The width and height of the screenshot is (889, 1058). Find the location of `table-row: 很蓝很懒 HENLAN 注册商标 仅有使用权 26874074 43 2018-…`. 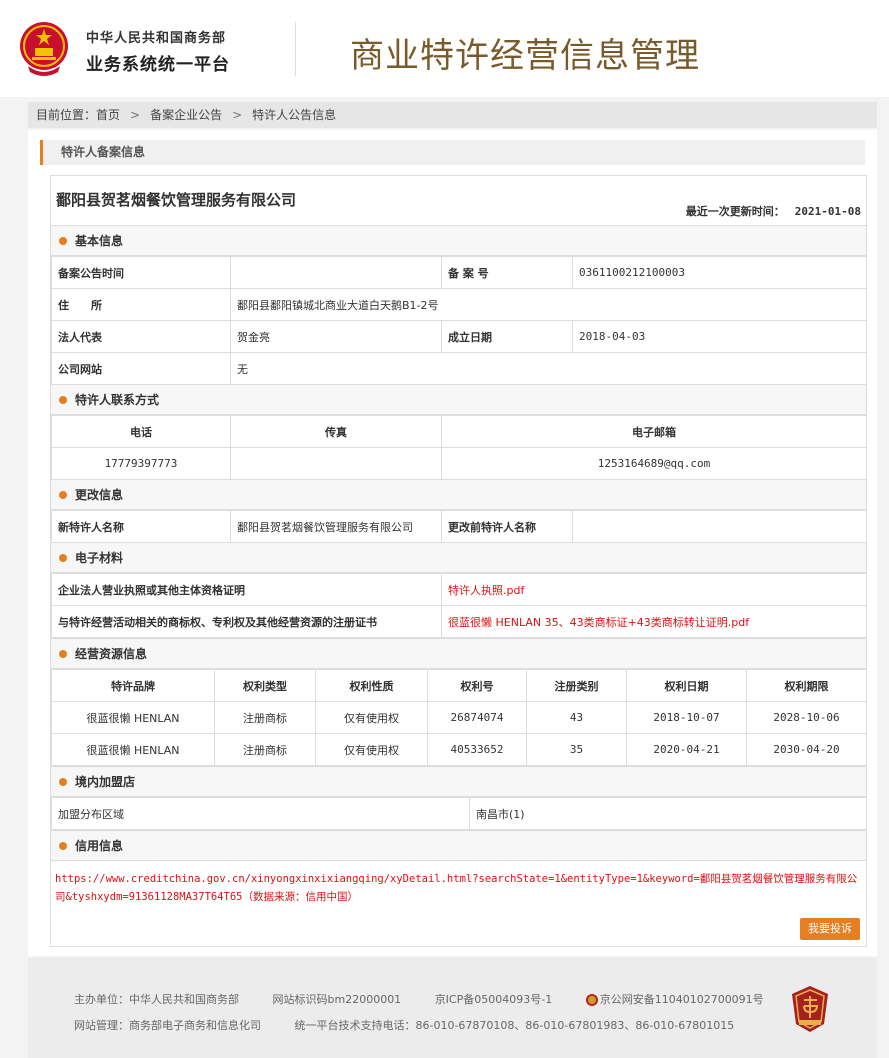

table-row: 很蓝很懒 HENLAN 注册商标 仅有使用权 26874074 43 2018-… is located at coordinates (459, 717).